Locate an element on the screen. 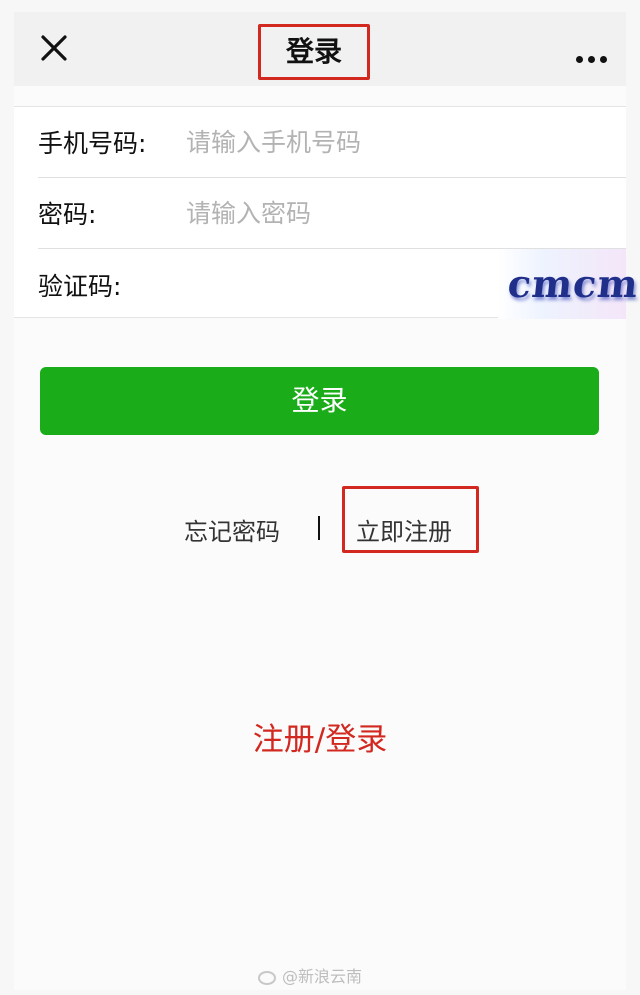  watermark: @新浪云南 is located at coordinates (310, 975).